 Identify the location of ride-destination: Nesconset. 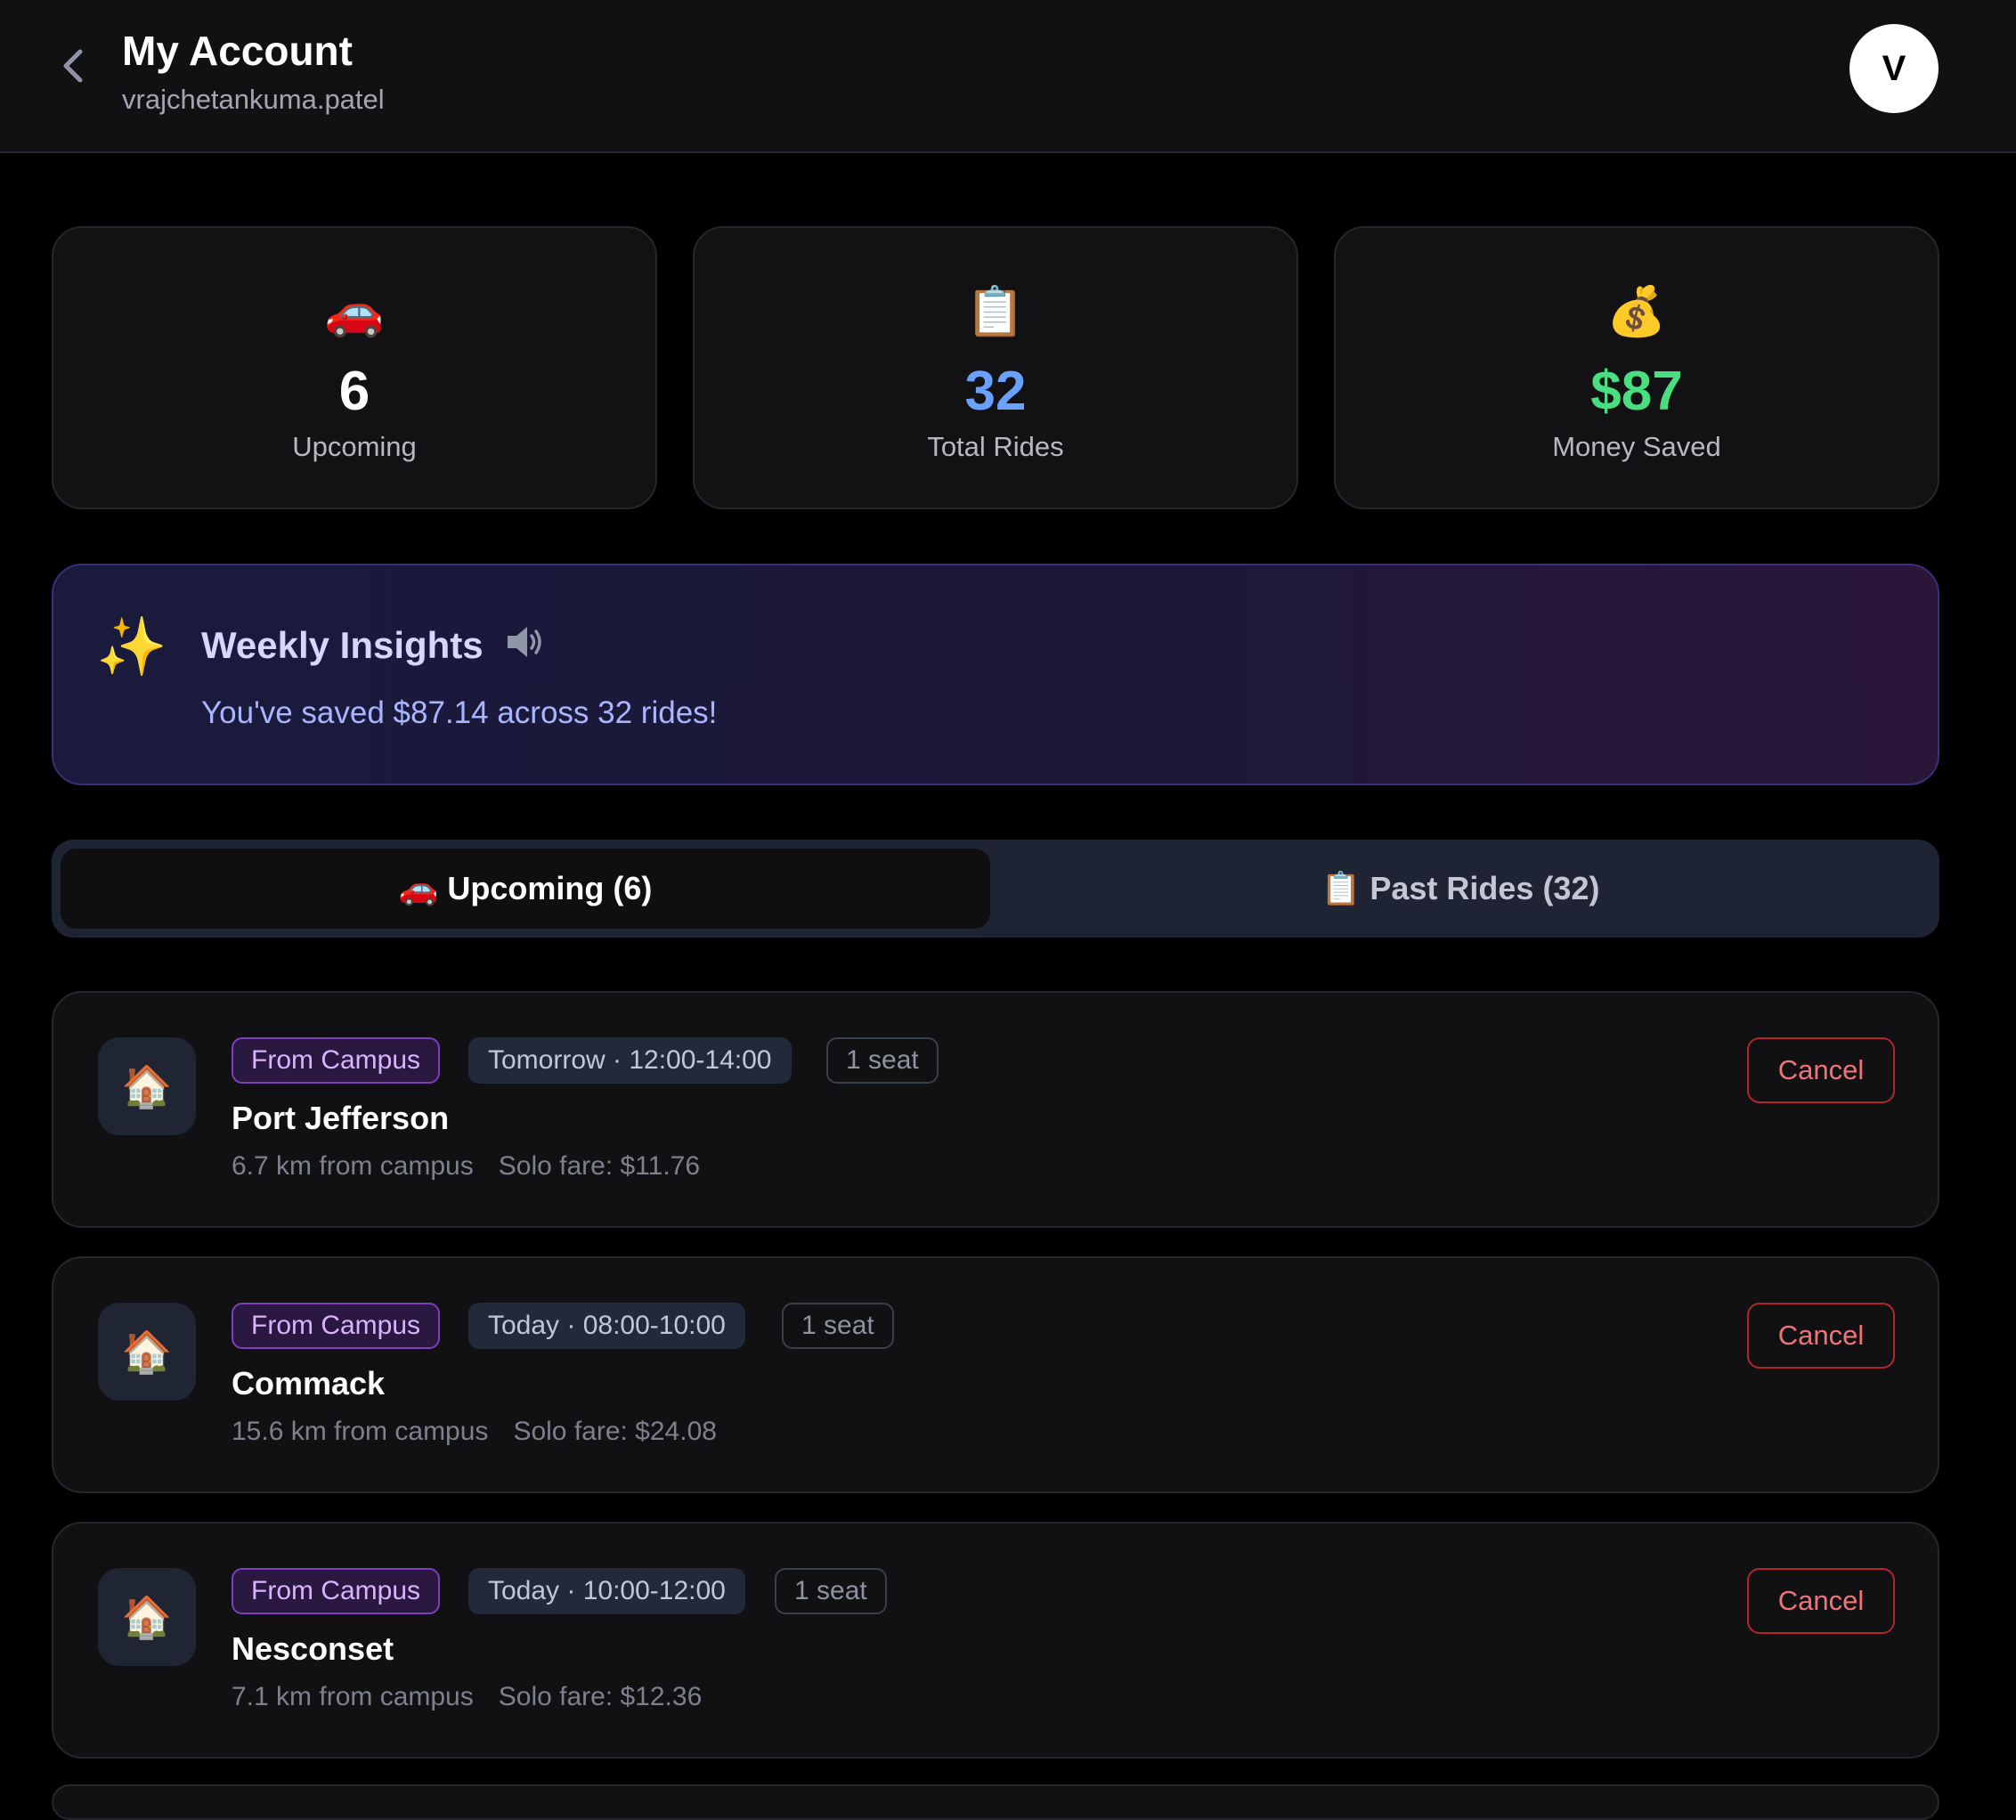
(313, 1648).